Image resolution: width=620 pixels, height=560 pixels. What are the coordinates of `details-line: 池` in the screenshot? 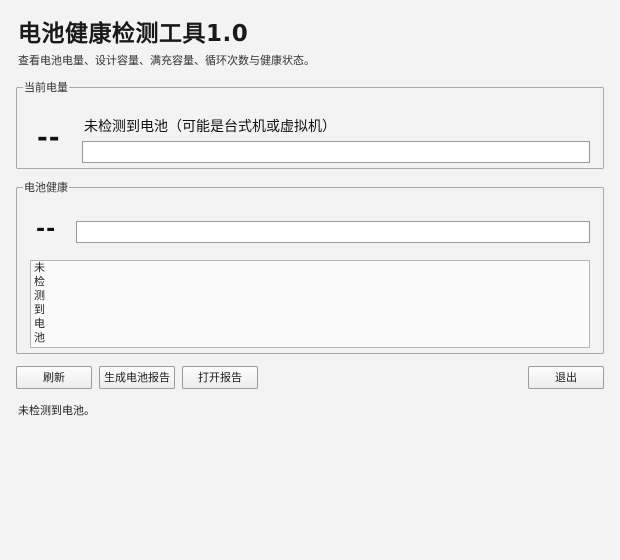 It's located at (39, 337).